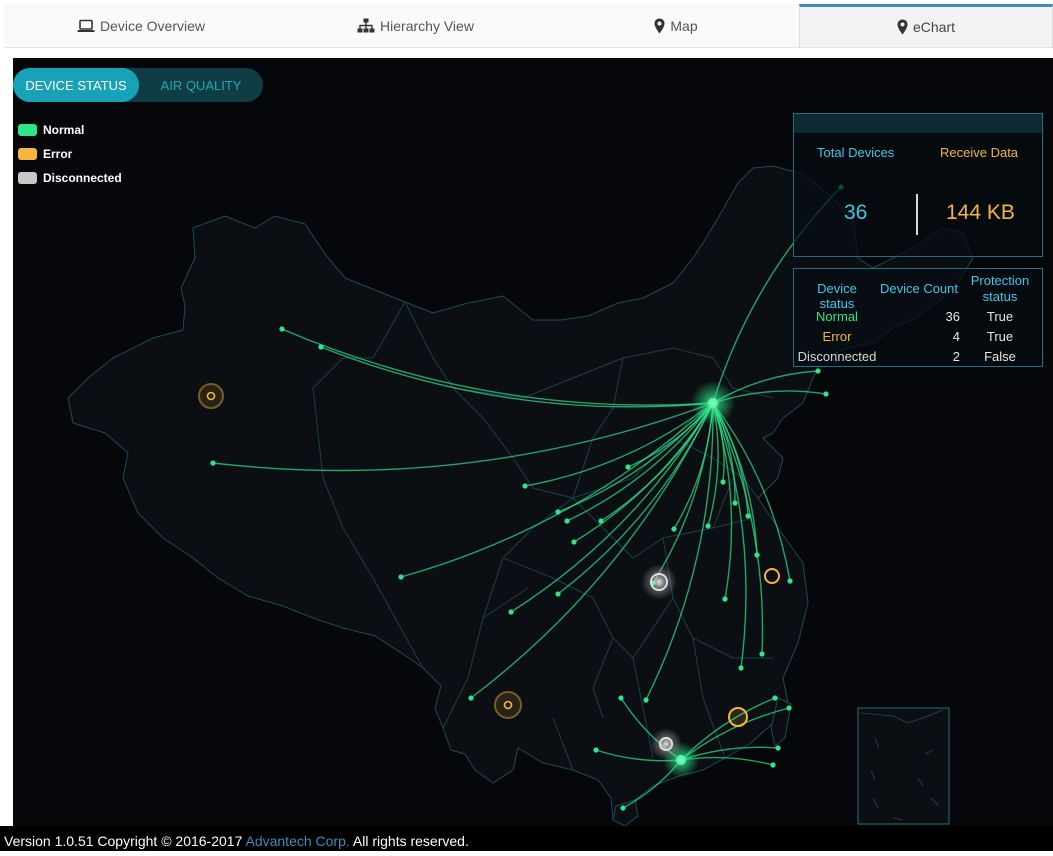 This screenshot has height=856, width=1053. Describe the element at coordinates (837, 336) in the screenshot. I see `table-cell-status: Error` at that location.